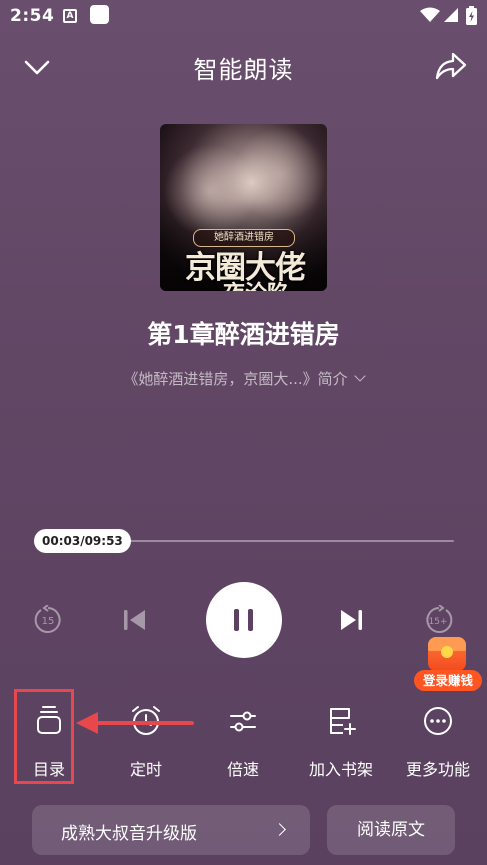  I want to click on menu-item-speed: 倍速, so click(243, 742).